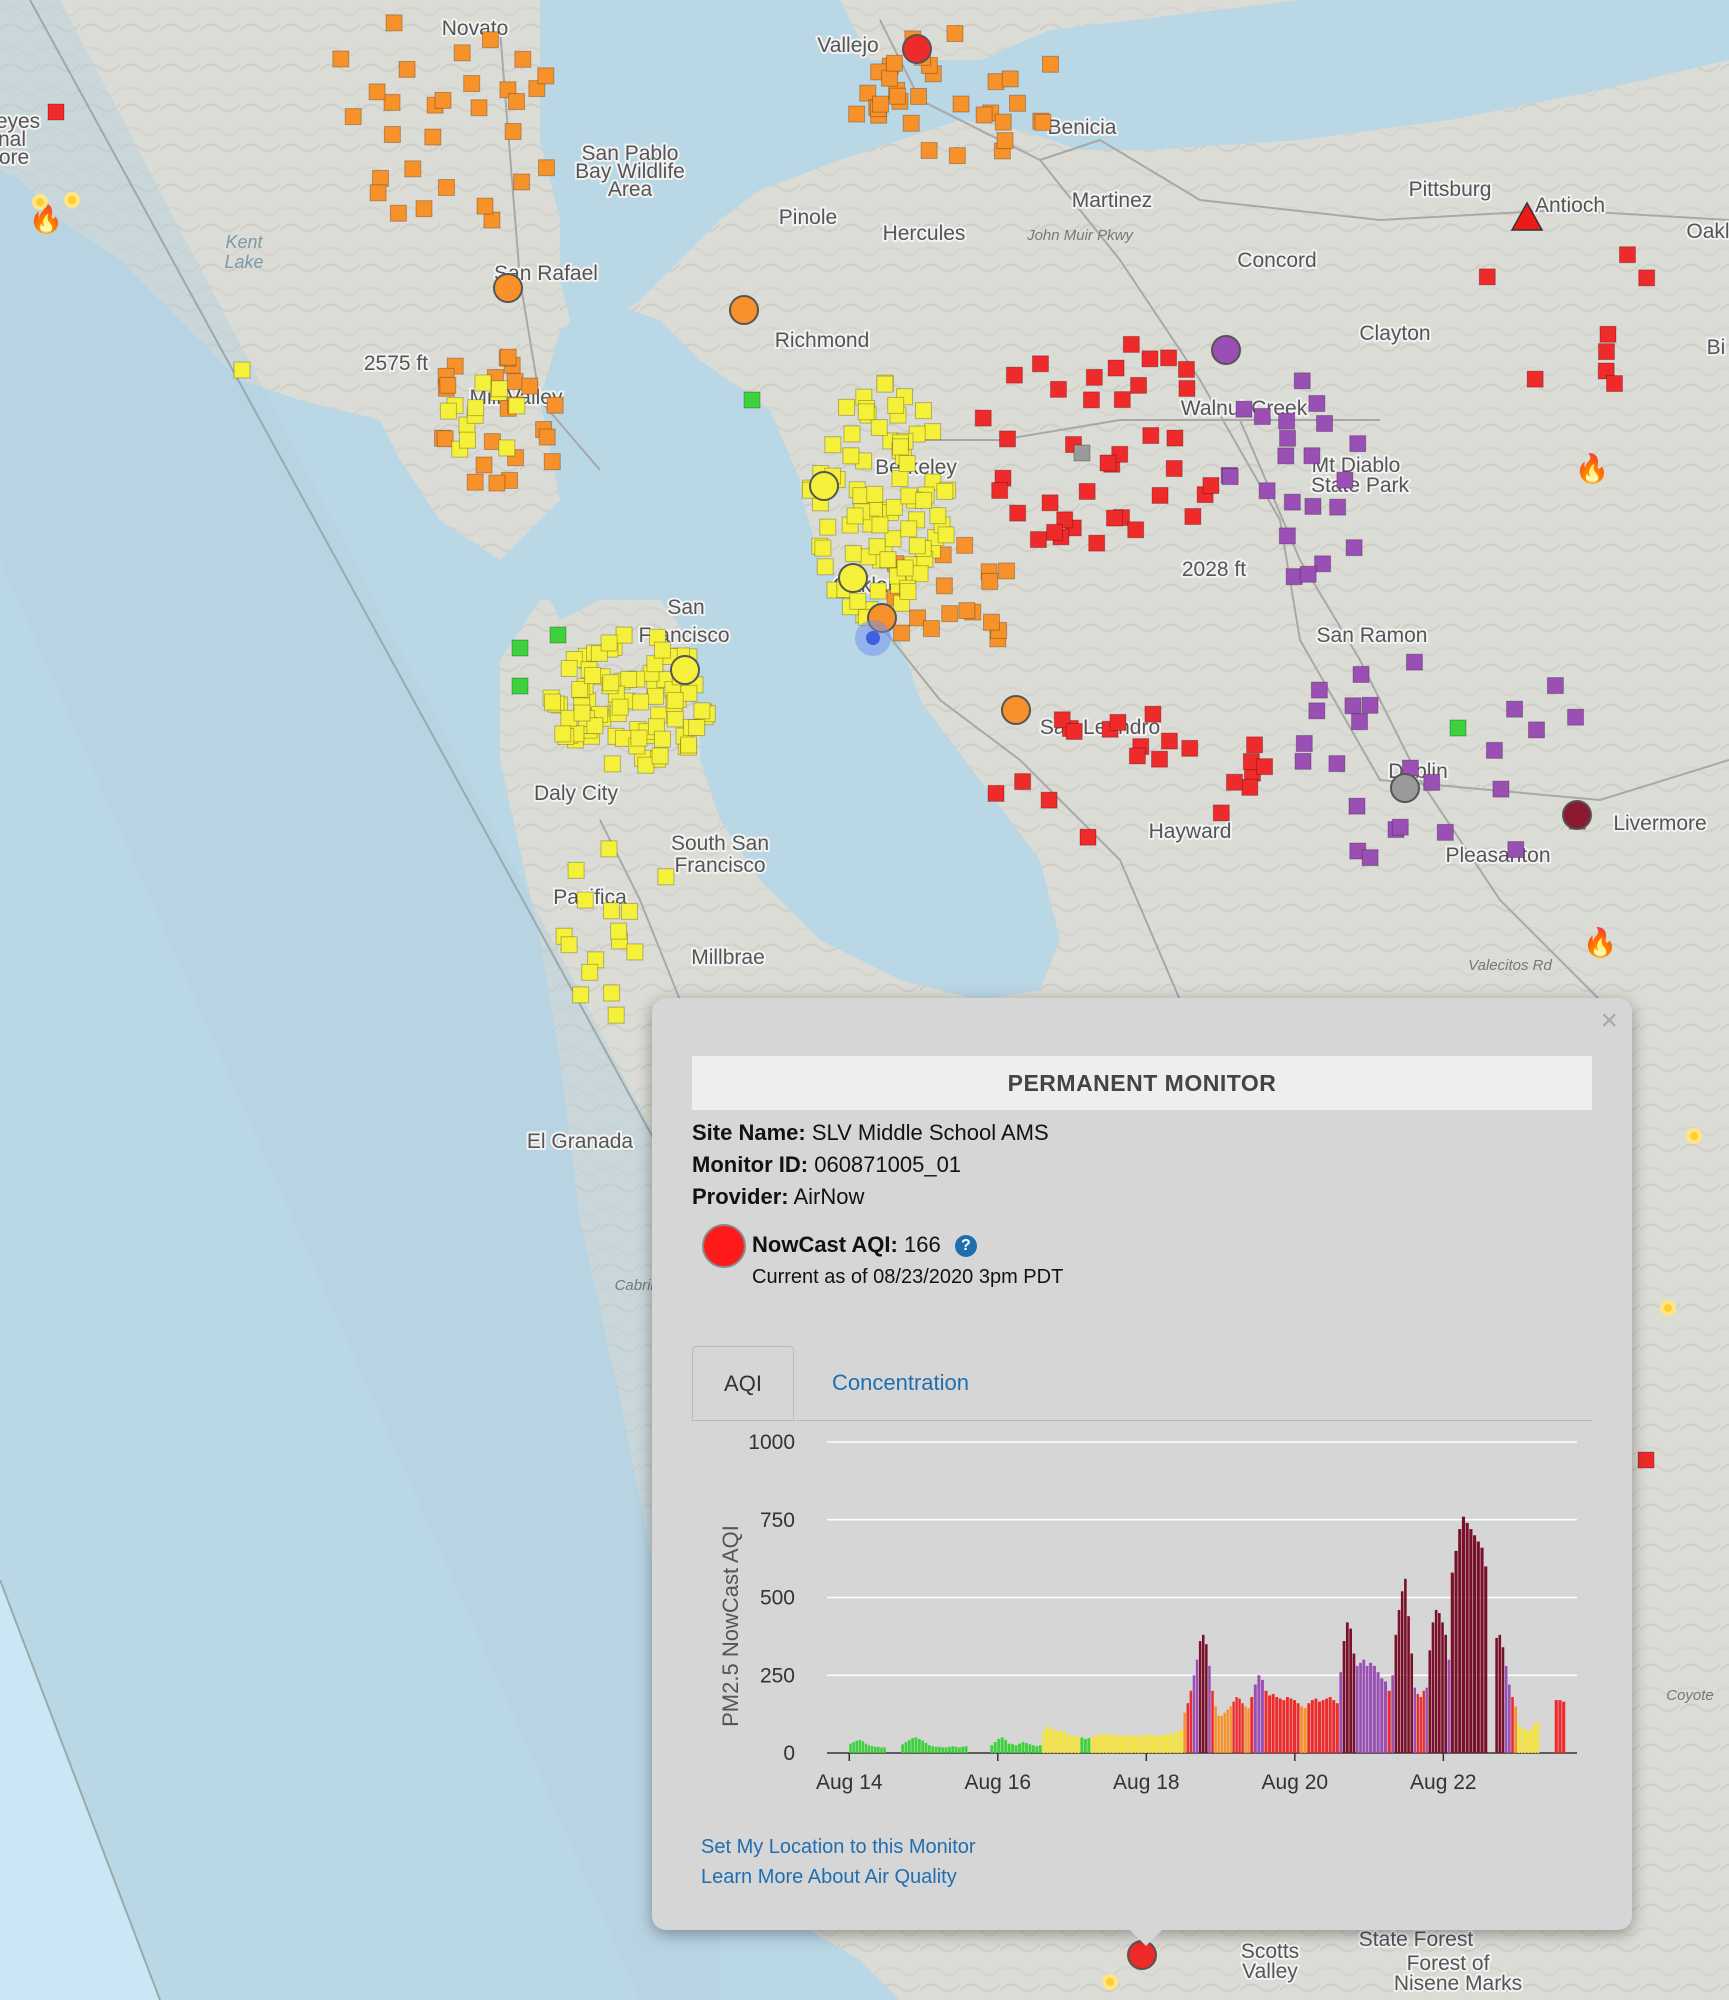  Describe the element at coordinates (838, 1847) in the screenshot. I see `set-location-link: Set My Location to this Monitor` at that location.